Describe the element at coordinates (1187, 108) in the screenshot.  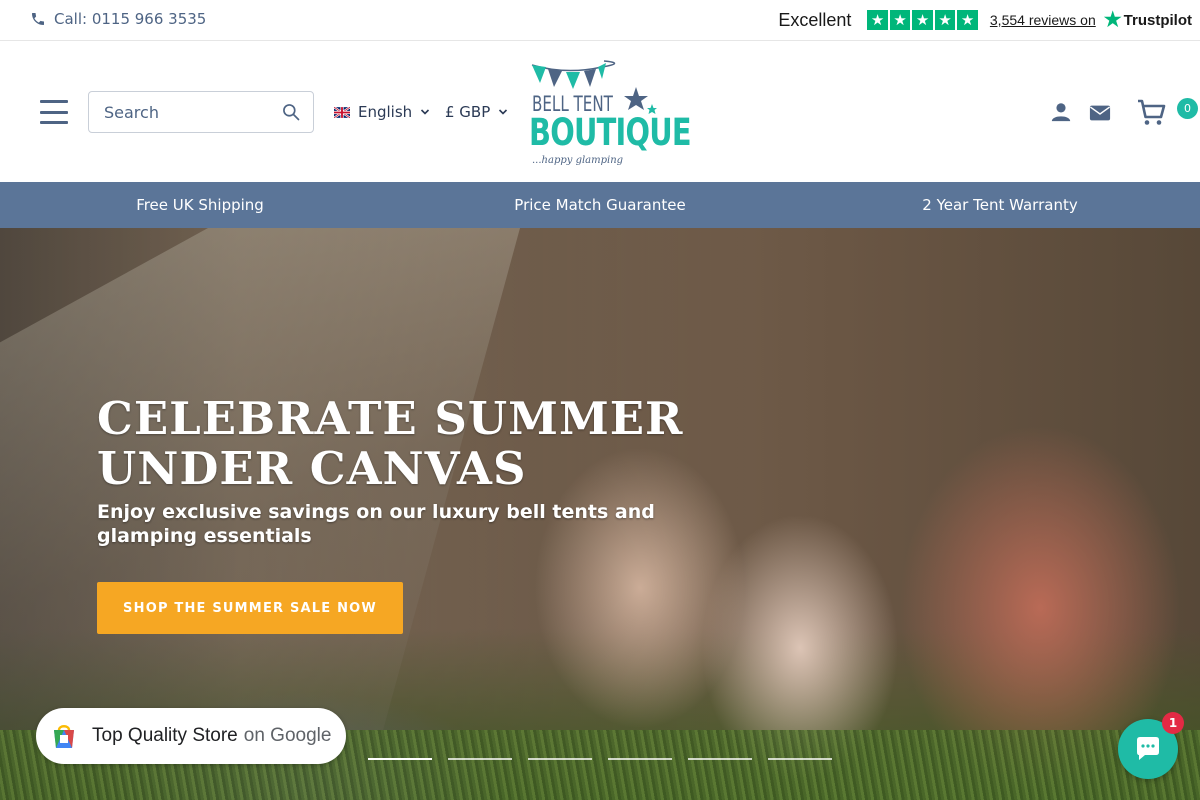
I see `cart-count-badge: 0` at that location.